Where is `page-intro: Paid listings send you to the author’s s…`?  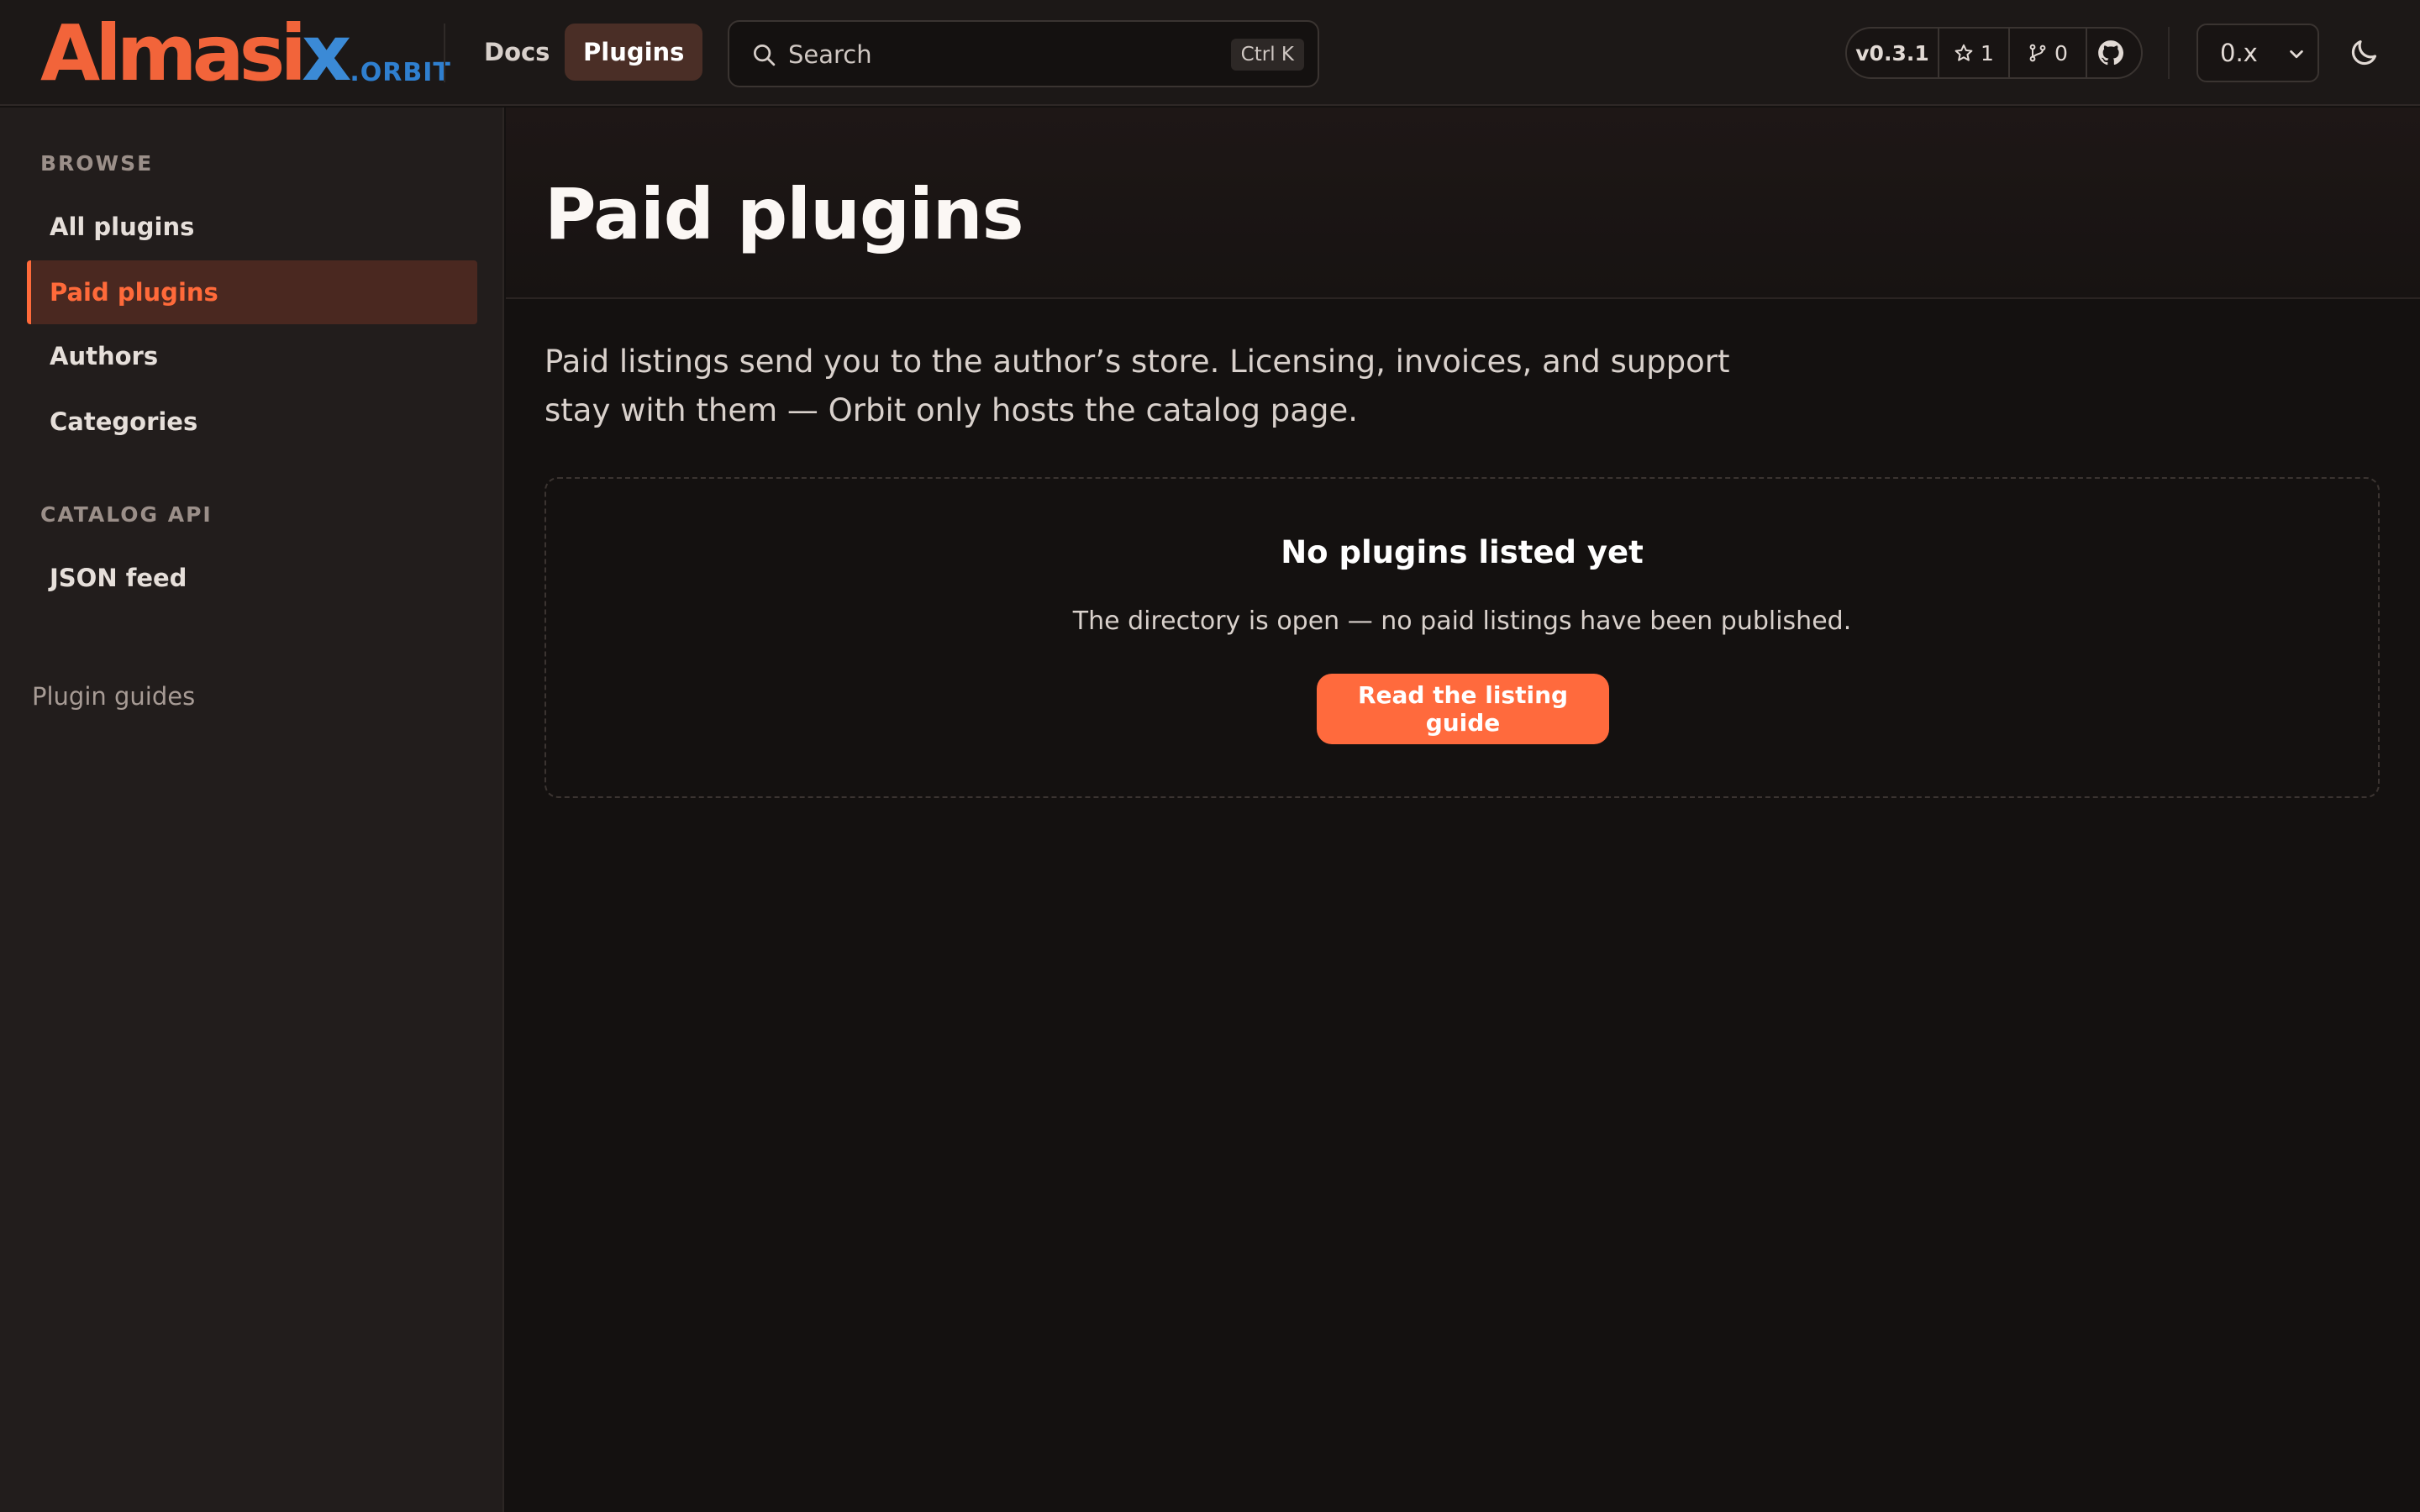 page-intro: Paid listings send you to the author’s s… is located at coordinates (1137, 386).